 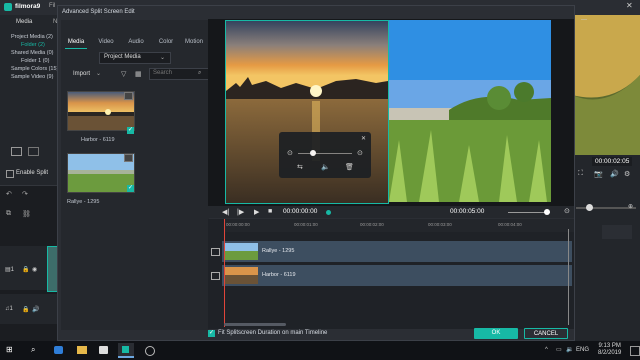 I want to click on minimize-app-icon: —, so click(x=584, y=20).